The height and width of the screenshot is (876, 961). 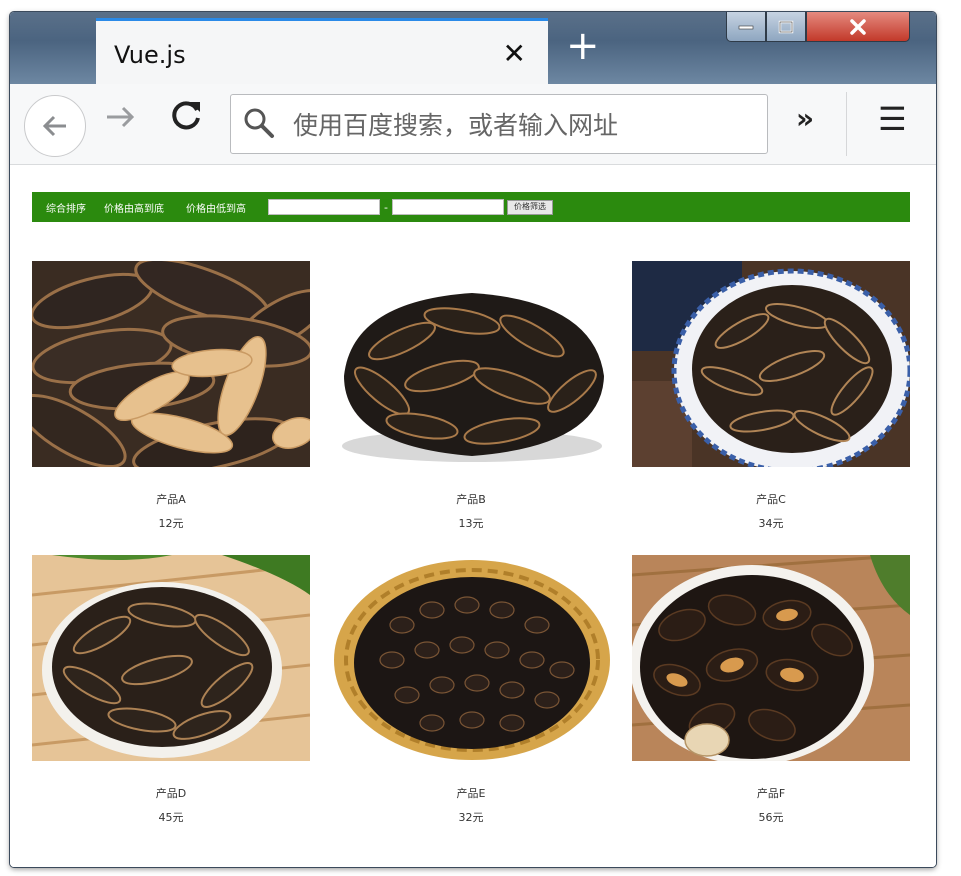 I want to click on product-card: 产品F 56元, so click(x=771, y=690).